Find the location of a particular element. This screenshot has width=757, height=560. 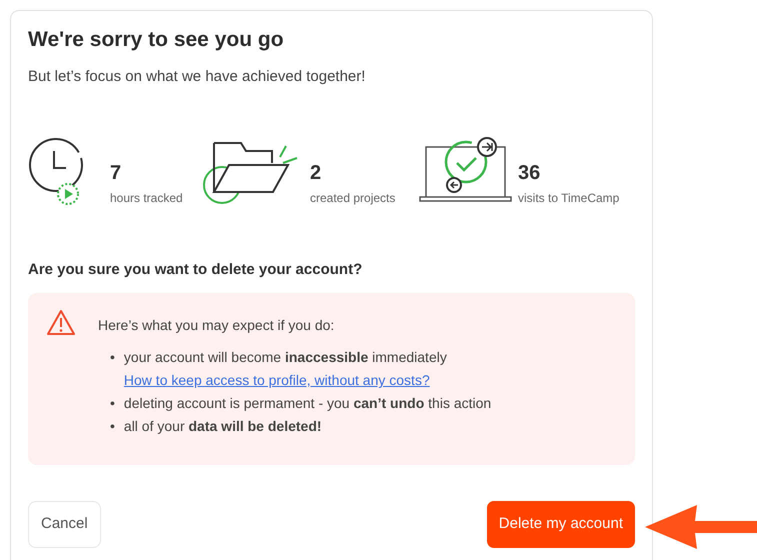

stat-label: visits to TimeCamp is located at coordinates (569, 198).